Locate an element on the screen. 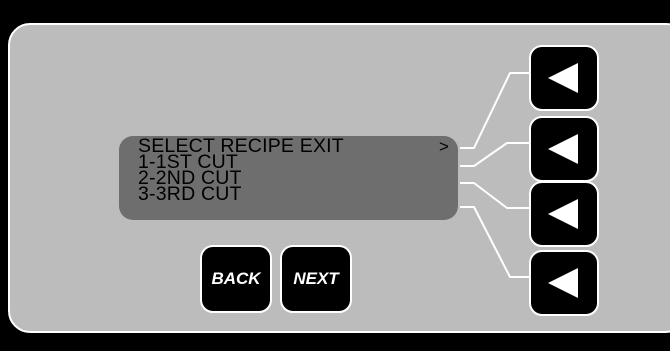 Image resolution: width=670 pixels, height=351 pixels. back-button: BACK is located at coordinates (236, 279).